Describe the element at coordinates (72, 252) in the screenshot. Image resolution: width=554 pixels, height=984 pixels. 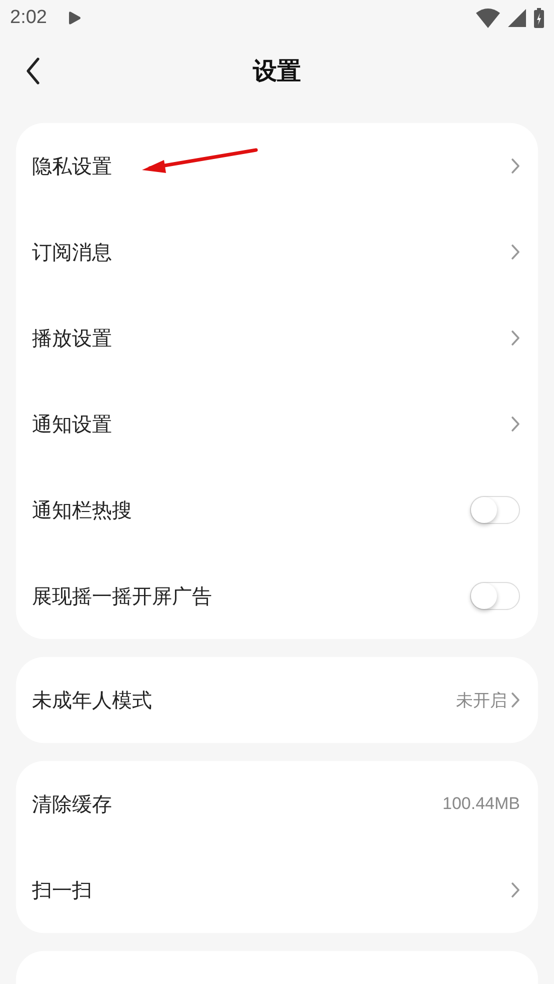
I see `setting-label: 订阅消息` at that location.